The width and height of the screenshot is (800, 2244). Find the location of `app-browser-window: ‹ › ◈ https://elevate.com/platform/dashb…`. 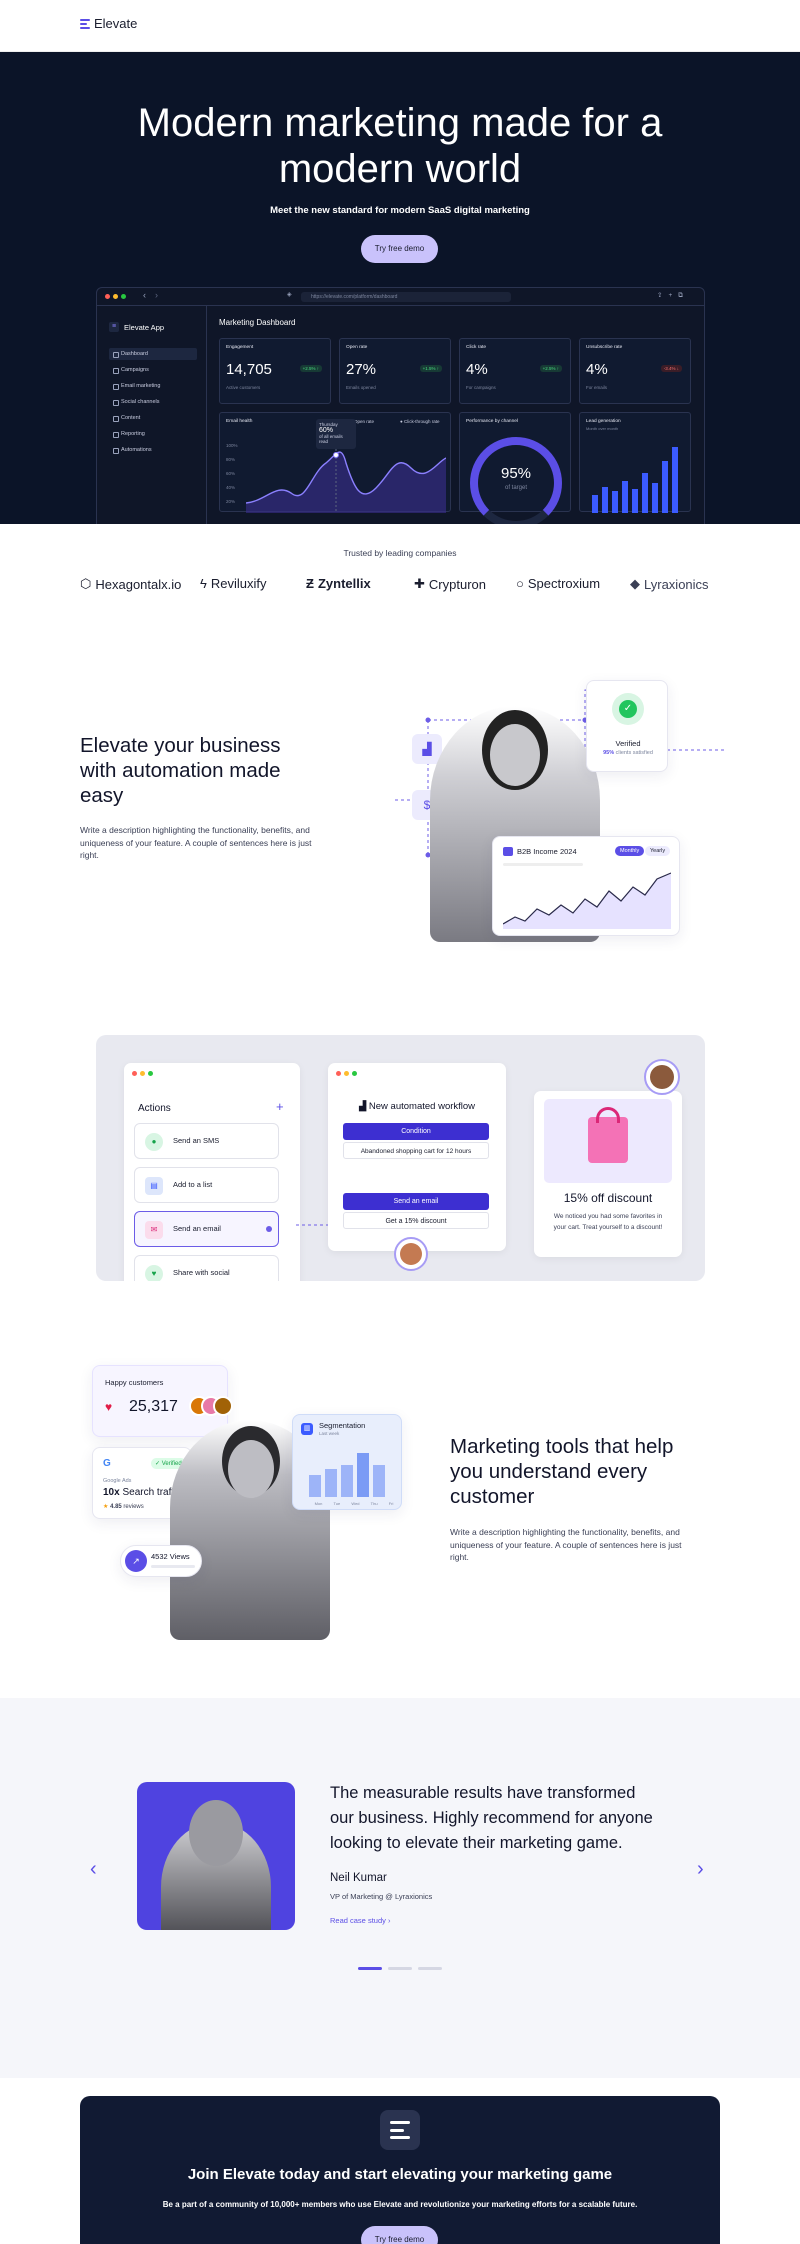

app-browser-window: ‹ › ◈ https://elevate.com/platform/dashb… is located at coordinates (400, 405).